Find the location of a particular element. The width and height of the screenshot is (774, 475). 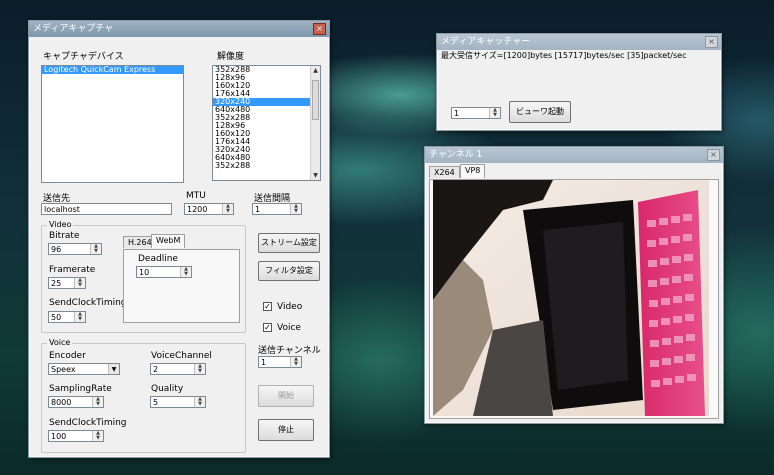

channel-titlebar: チャンネル 1 × is located at coordinates (574, 155).